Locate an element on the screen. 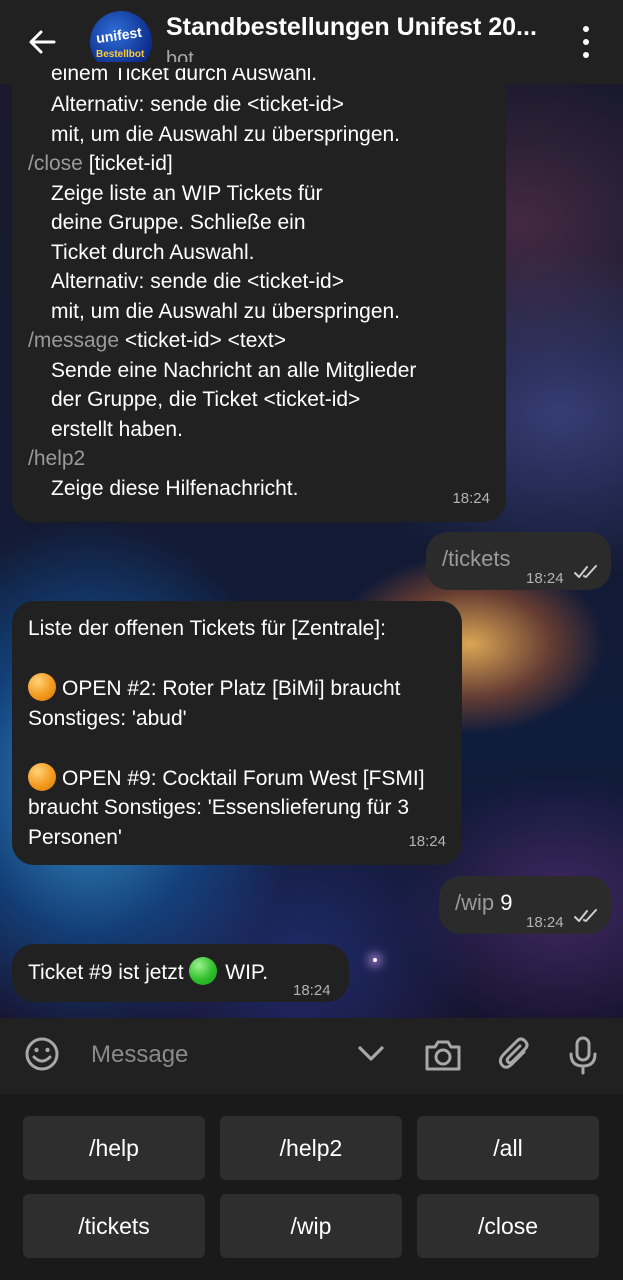  command-link: /help2 is located at coordinates (56, 458).